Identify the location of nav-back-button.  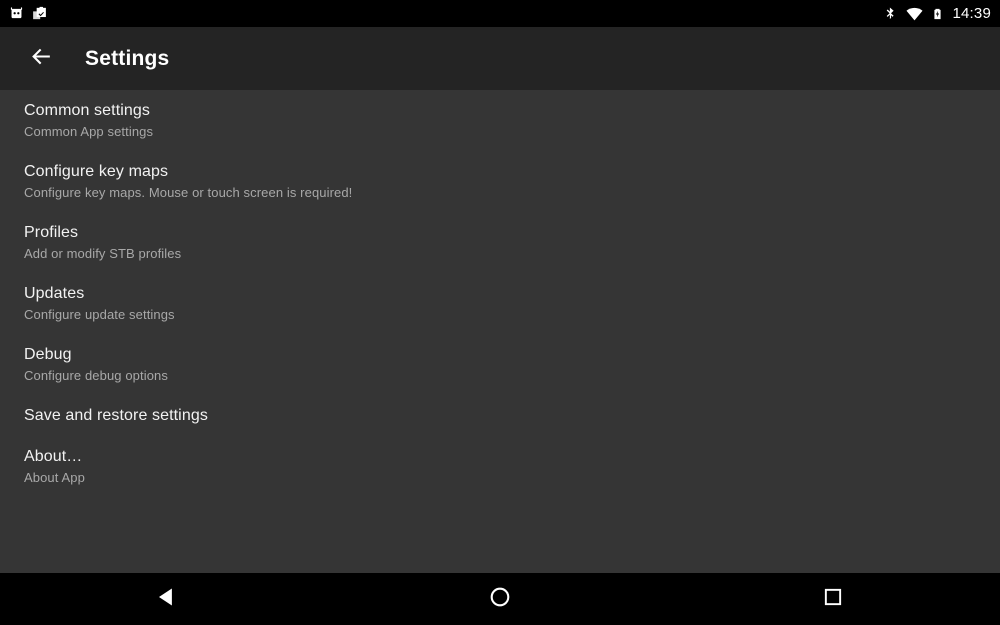
(167, 599).